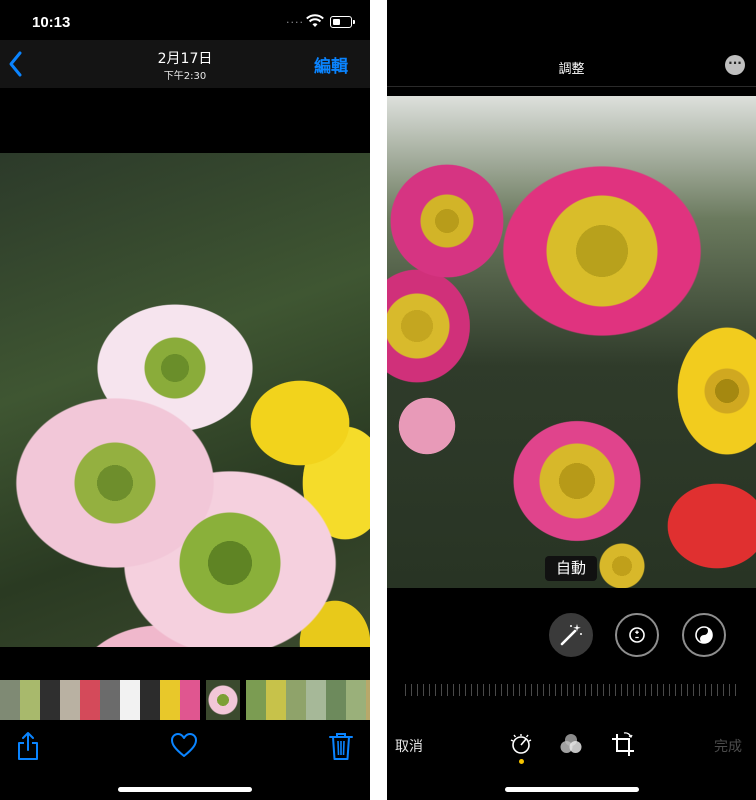 This screenshot has height=800, width=756. What do you see at coordinates (409, 746) in the screenshot?
I see `cancel-button: 取消` at bounding box center [409, 746].